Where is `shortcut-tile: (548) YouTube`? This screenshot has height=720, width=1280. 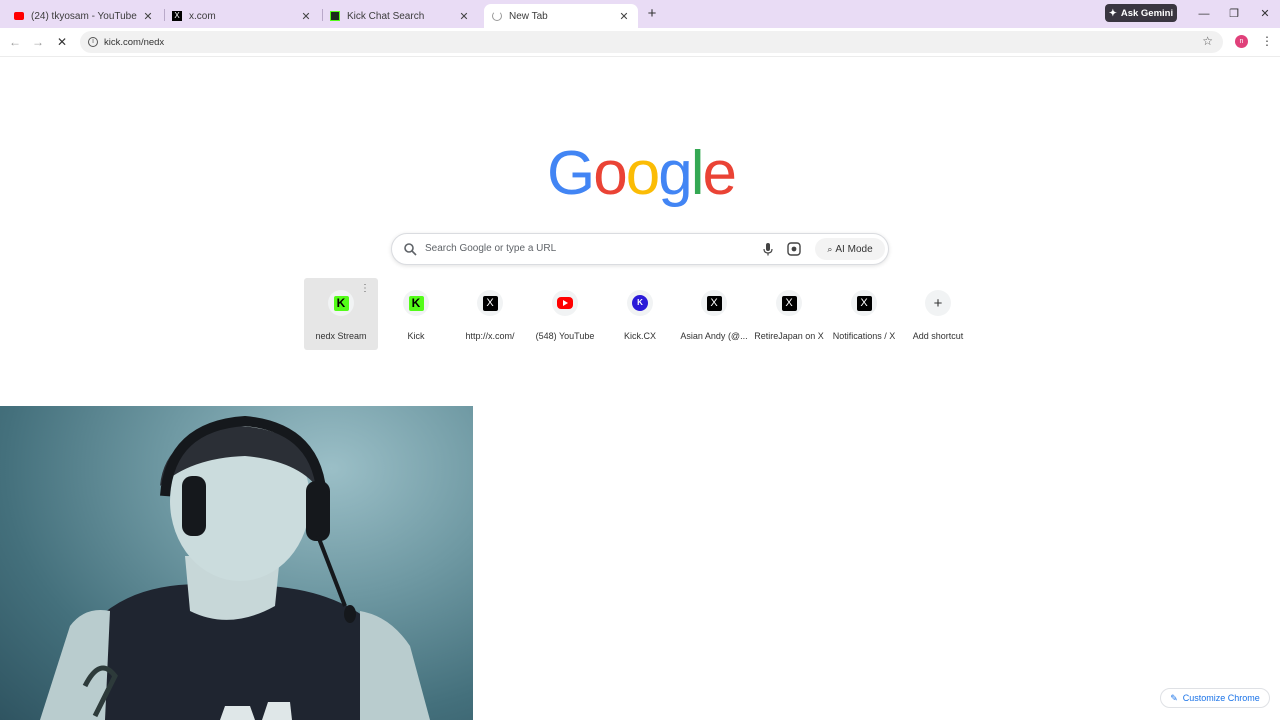 shortcut-tile: (548) YouTube is located at coordinates (565, 314).